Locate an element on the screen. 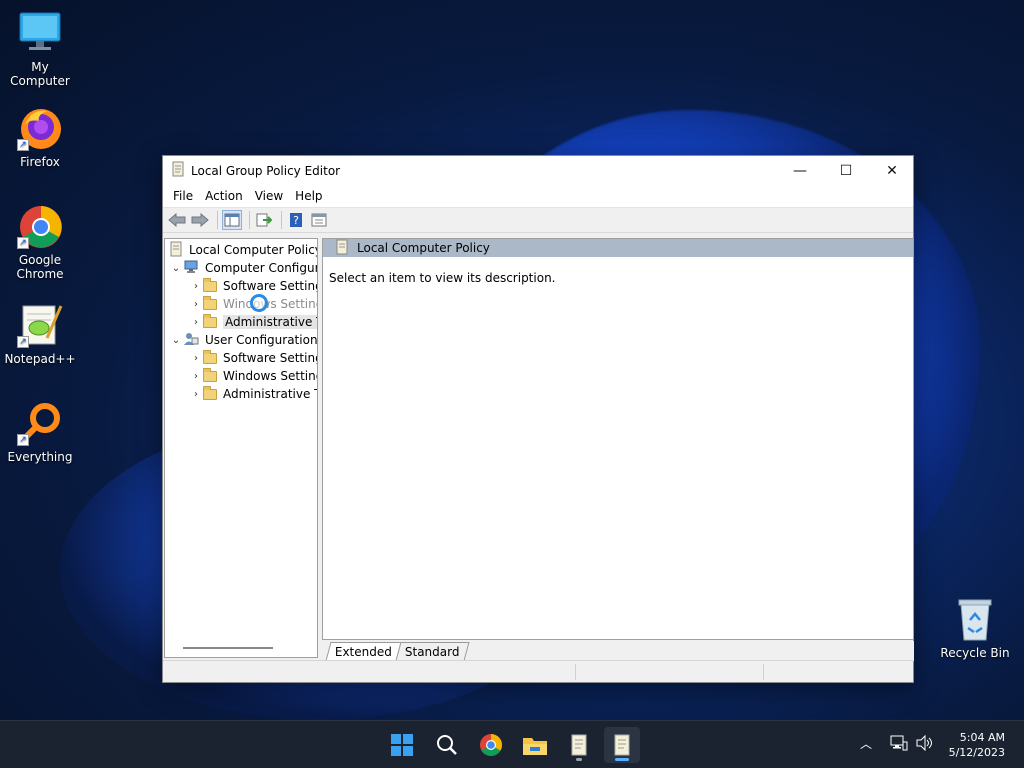 This screenshot has height=768, width=1024. minimize-button: — is located at coordinates (800, 170).